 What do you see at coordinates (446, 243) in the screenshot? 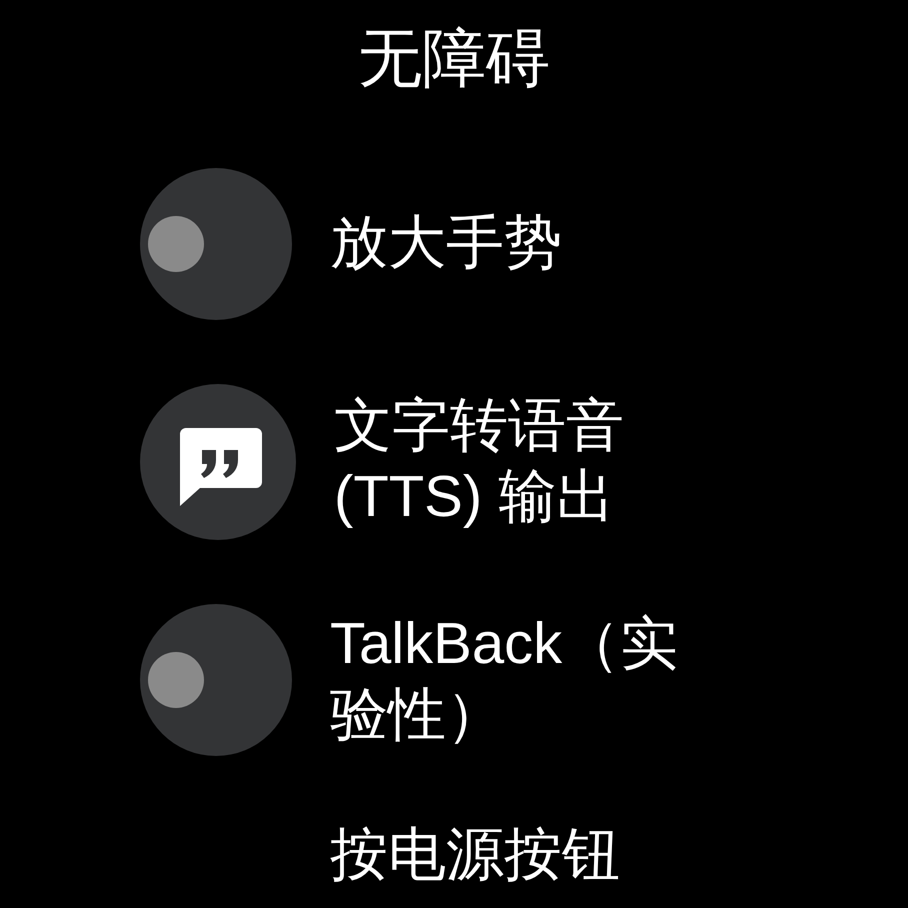
I see `setting-label: 放大手势` at bounding box center [446, 243].